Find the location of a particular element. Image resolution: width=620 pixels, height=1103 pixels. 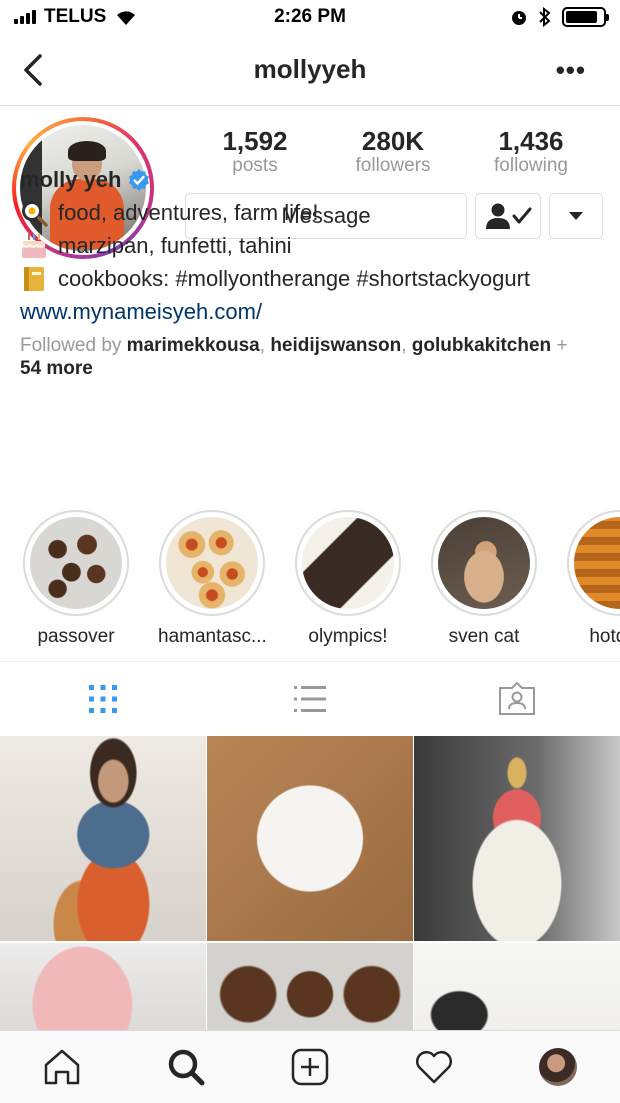

bottom-tab-bar is located at coordinates (310, 1066).